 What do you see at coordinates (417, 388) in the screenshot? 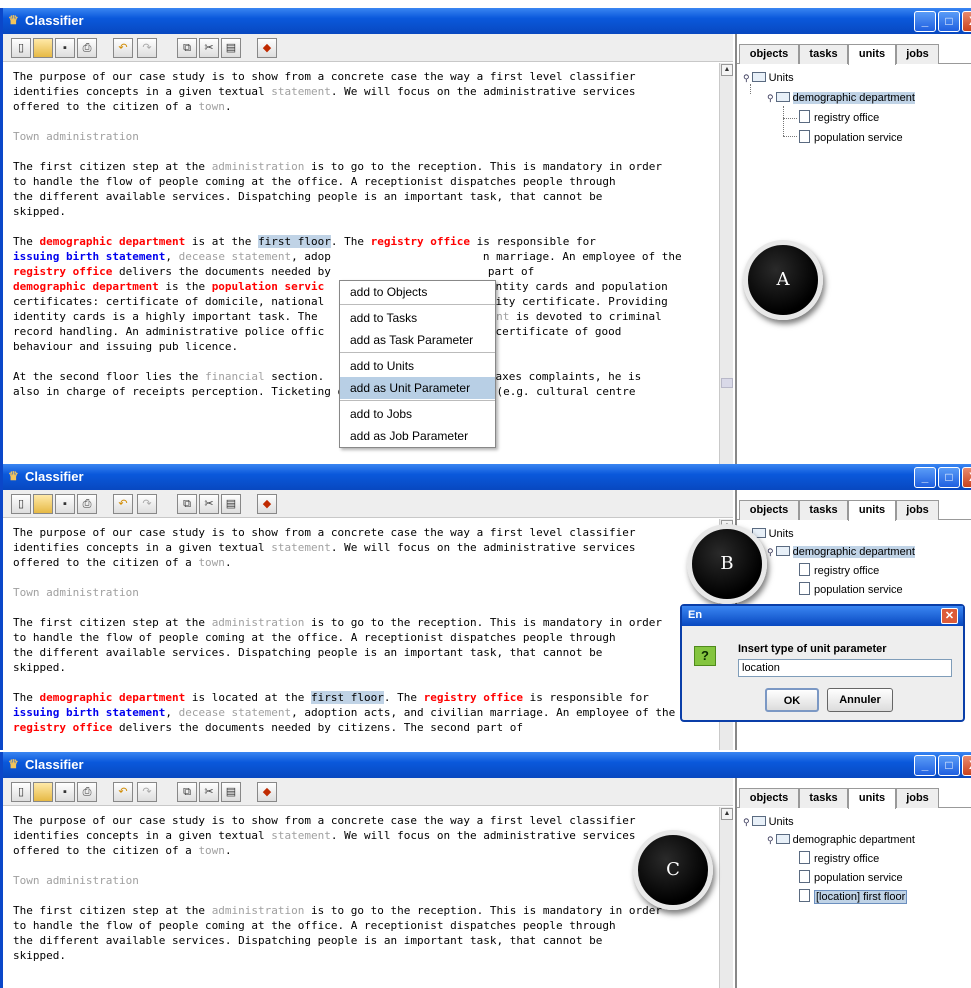
I see `menu-add-unit-parameter: add as Unit Parameter` at bounding box center [417, 388].